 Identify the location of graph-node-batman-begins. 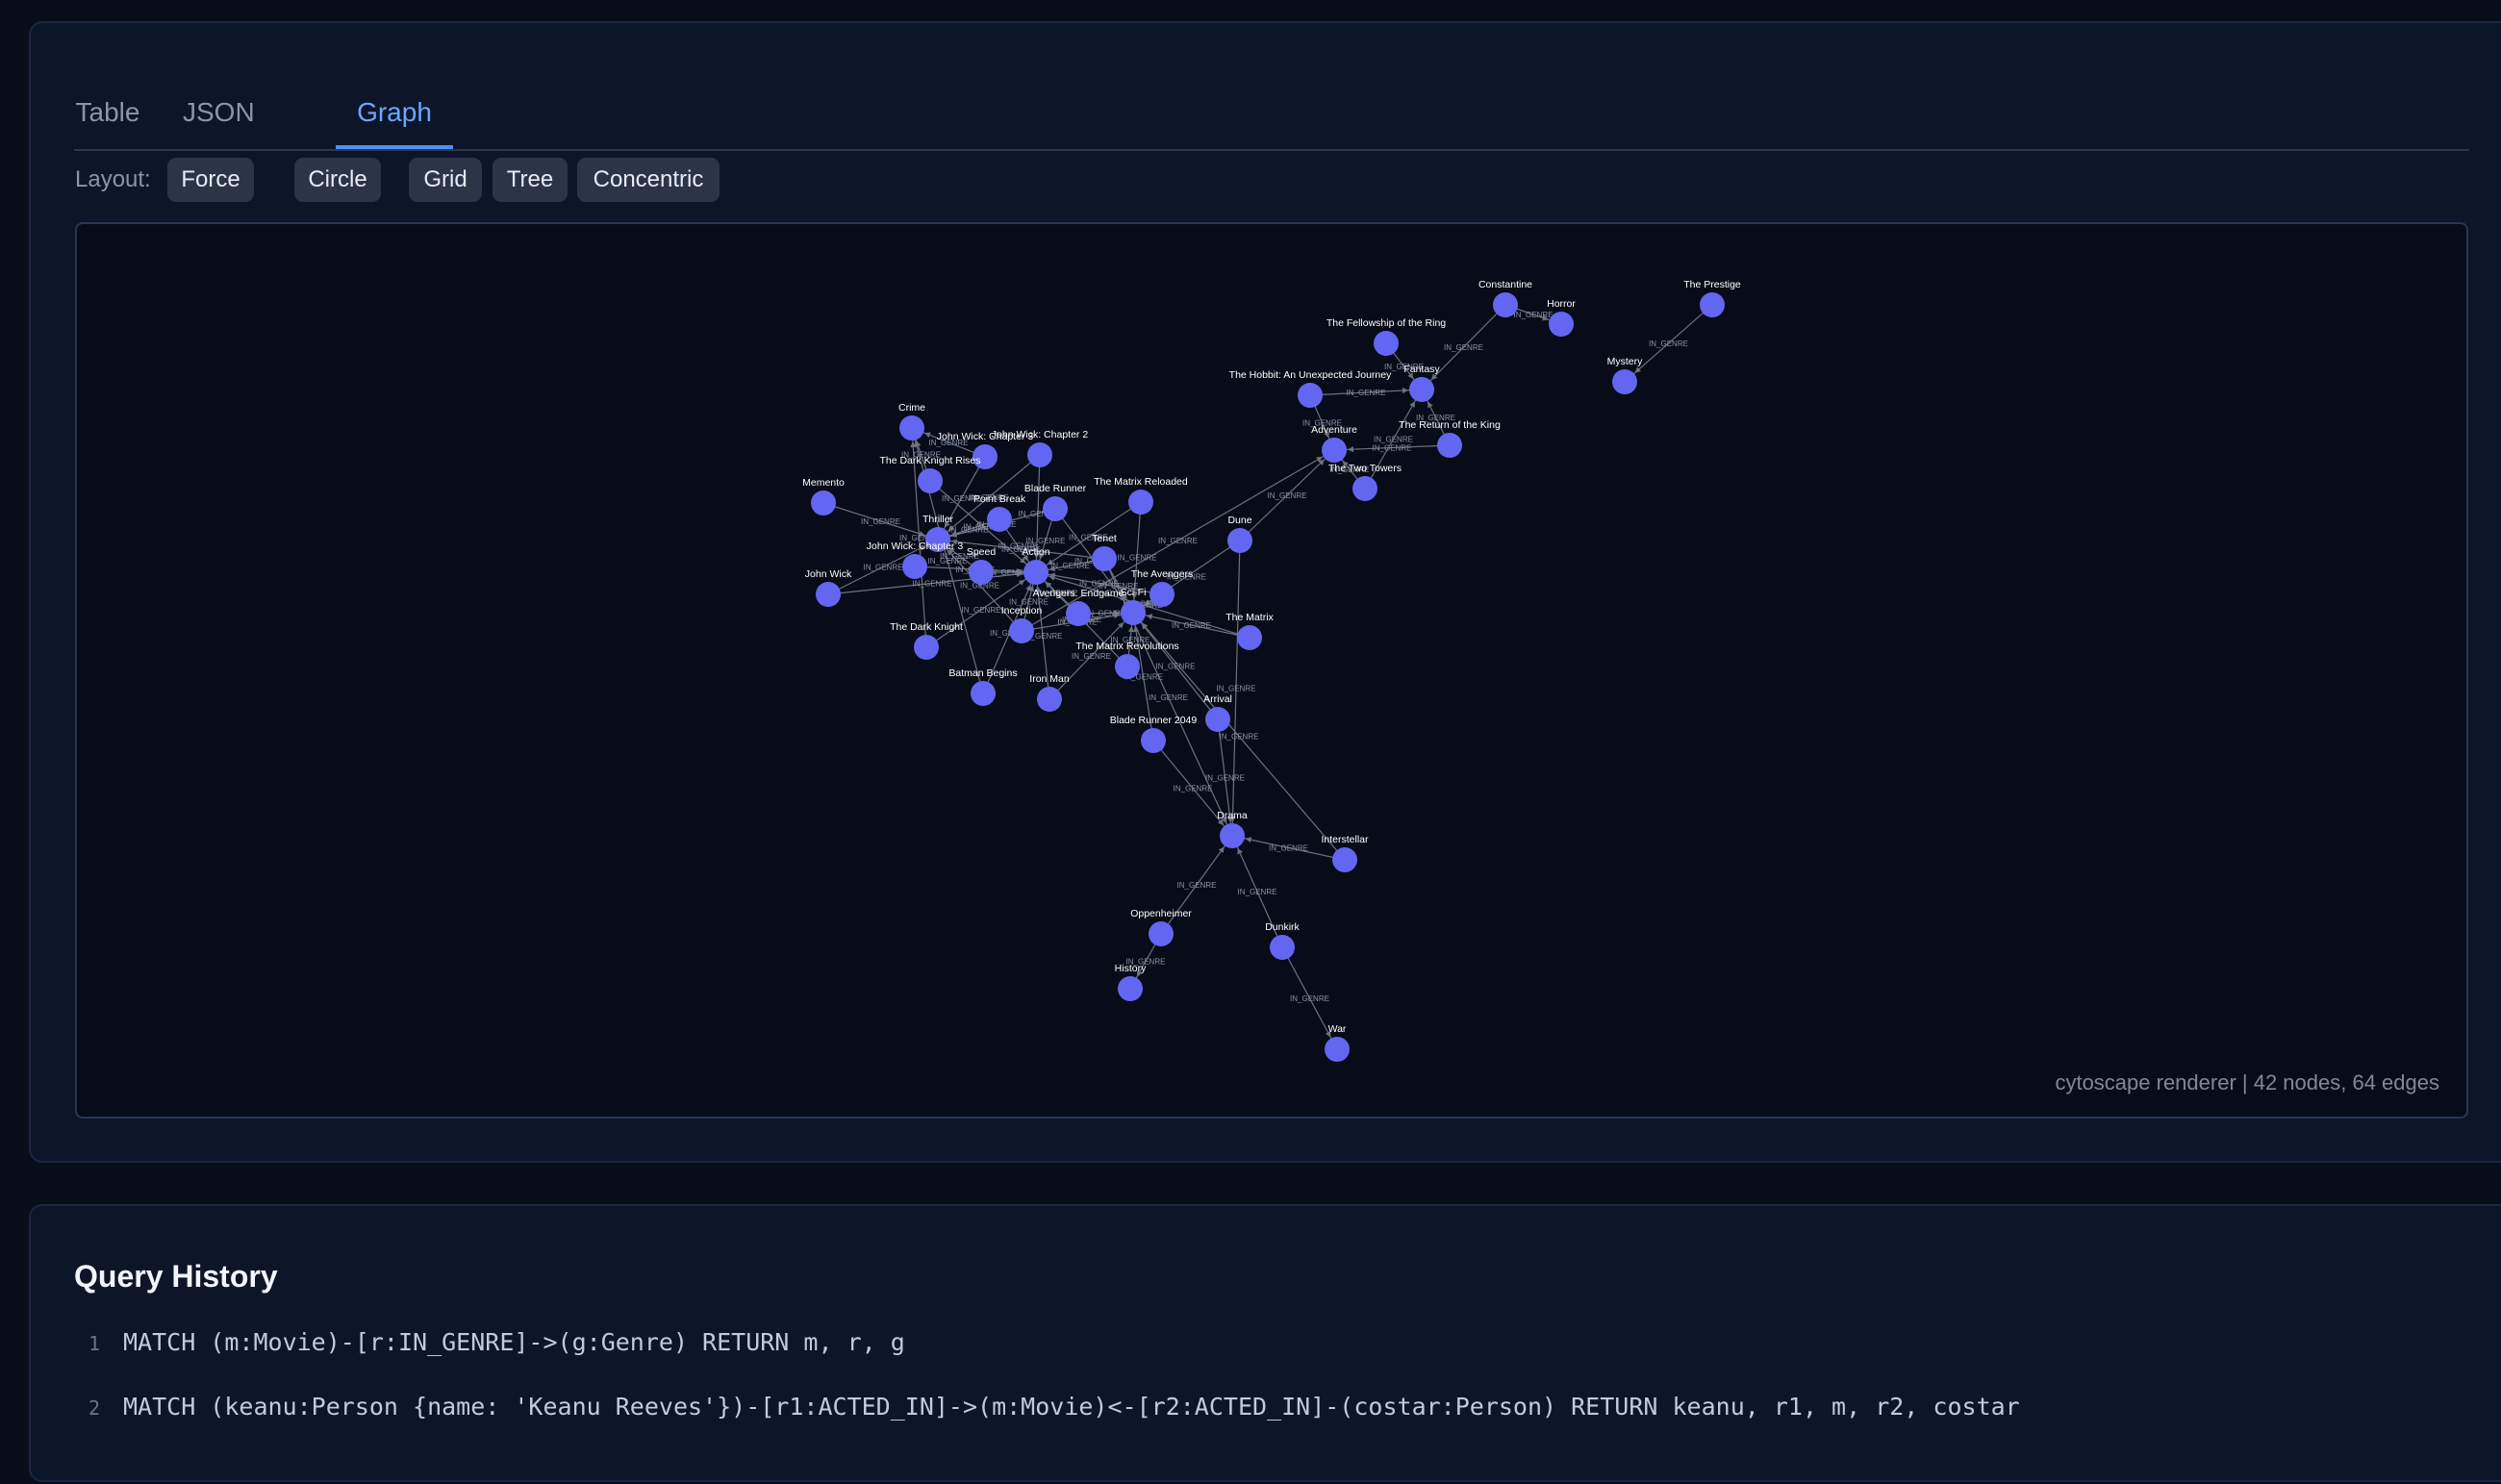
(983, 693).